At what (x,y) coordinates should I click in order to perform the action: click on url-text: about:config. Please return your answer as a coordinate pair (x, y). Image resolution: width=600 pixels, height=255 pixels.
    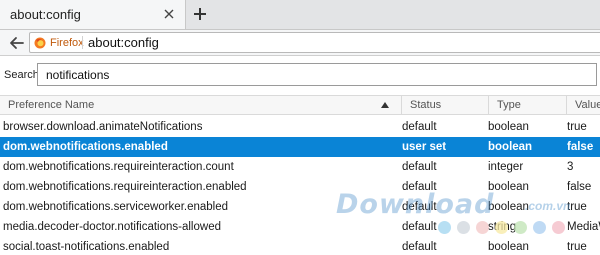
    Looking at the image, I should click on (123, 42).